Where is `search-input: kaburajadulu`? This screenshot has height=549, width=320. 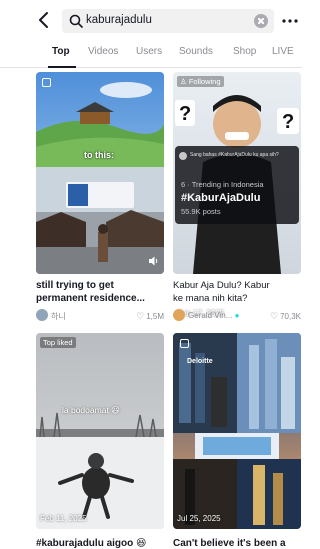 search-input: kaburajadulu is located at coordinates (168, 21).